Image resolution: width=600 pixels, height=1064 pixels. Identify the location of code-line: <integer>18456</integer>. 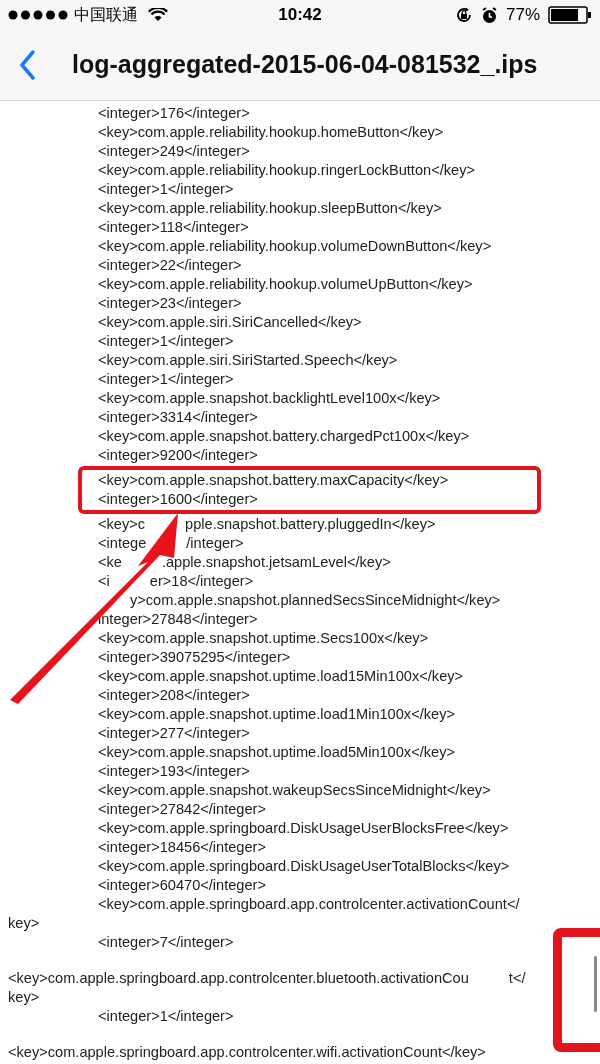
(182, 847).